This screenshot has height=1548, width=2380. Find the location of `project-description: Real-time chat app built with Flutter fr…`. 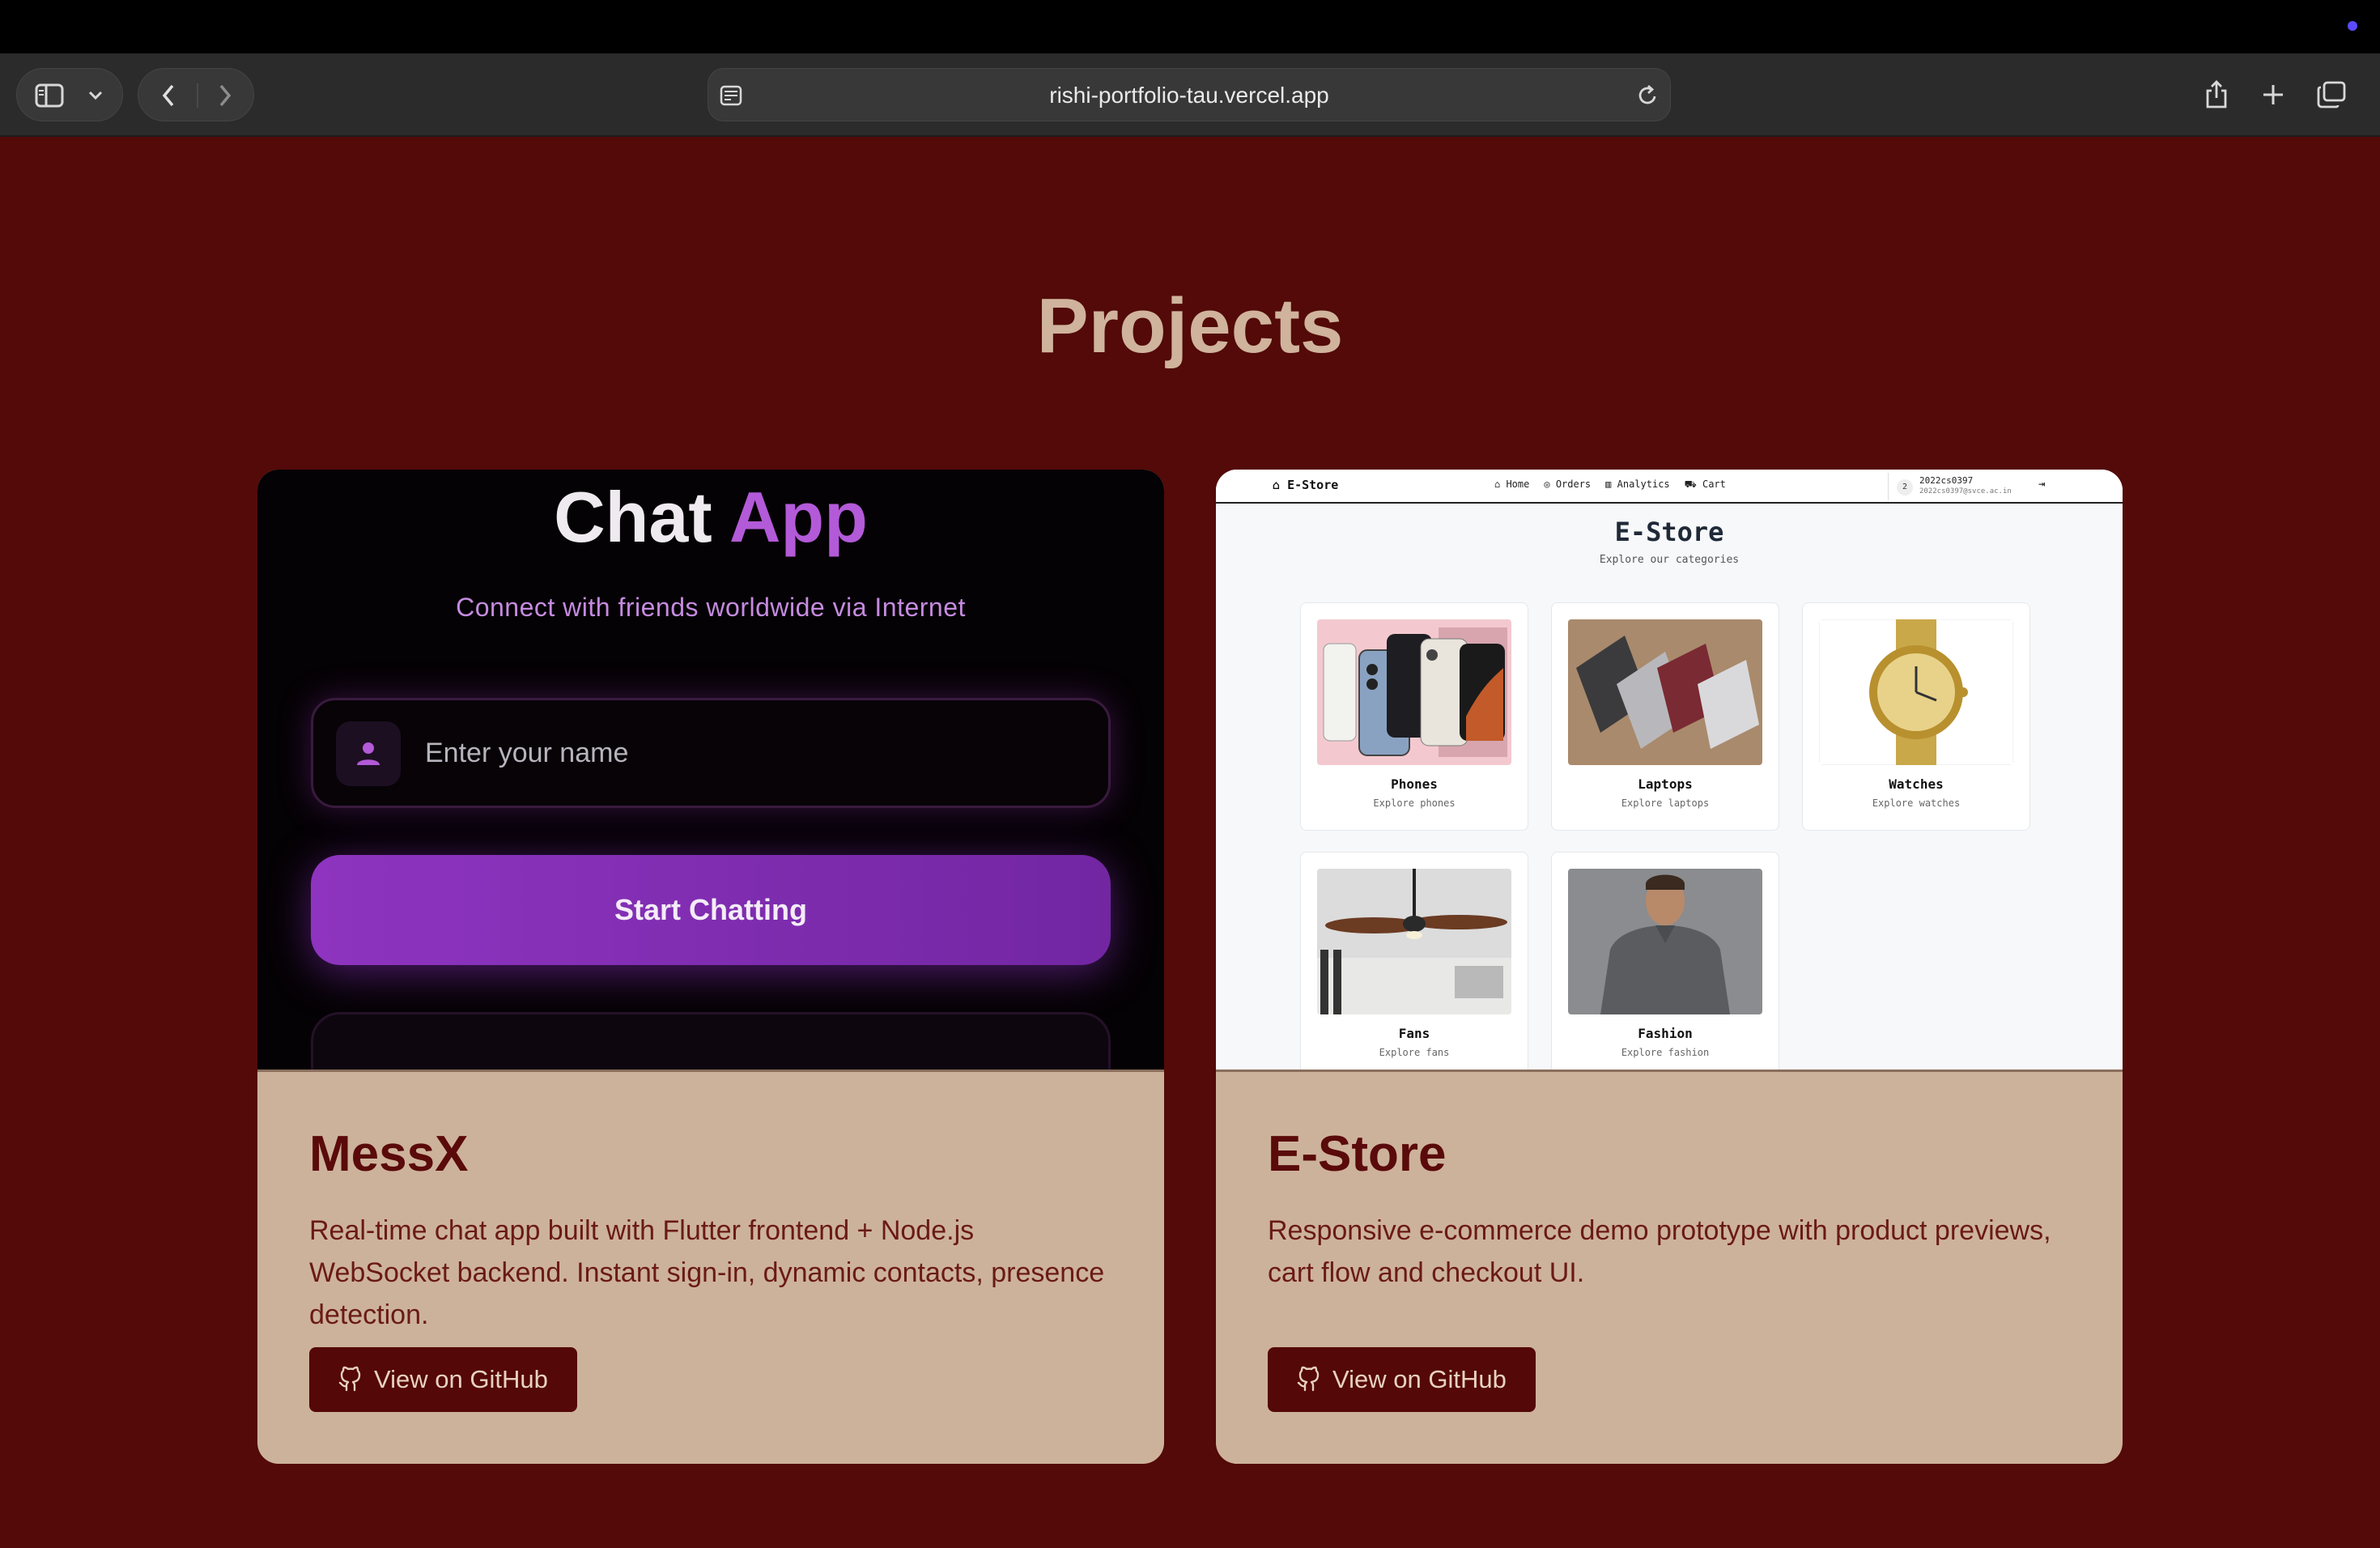

project-description: Real-time chat app built with Flutter fr… is located at coordinates (707, 1272).